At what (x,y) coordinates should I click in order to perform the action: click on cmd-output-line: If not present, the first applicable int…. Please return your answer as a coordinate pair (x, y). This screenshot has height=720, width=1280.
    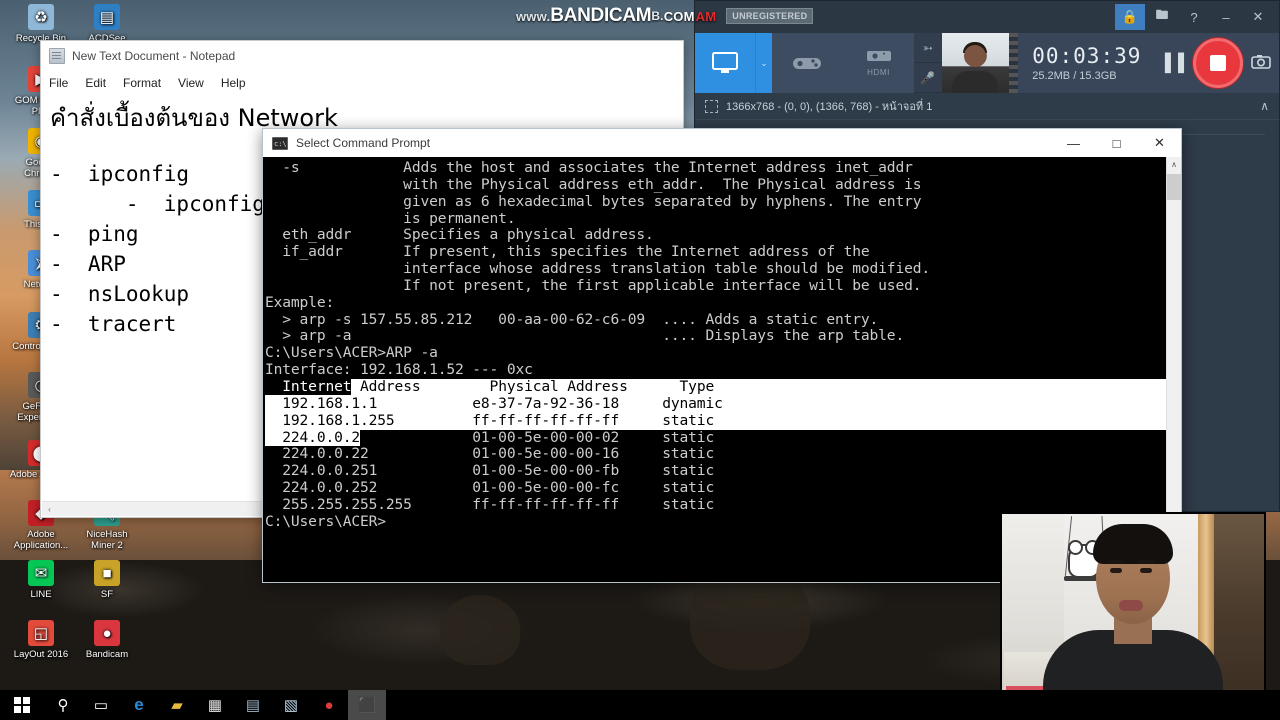
    Looking at the image, I should click on (593, 285).